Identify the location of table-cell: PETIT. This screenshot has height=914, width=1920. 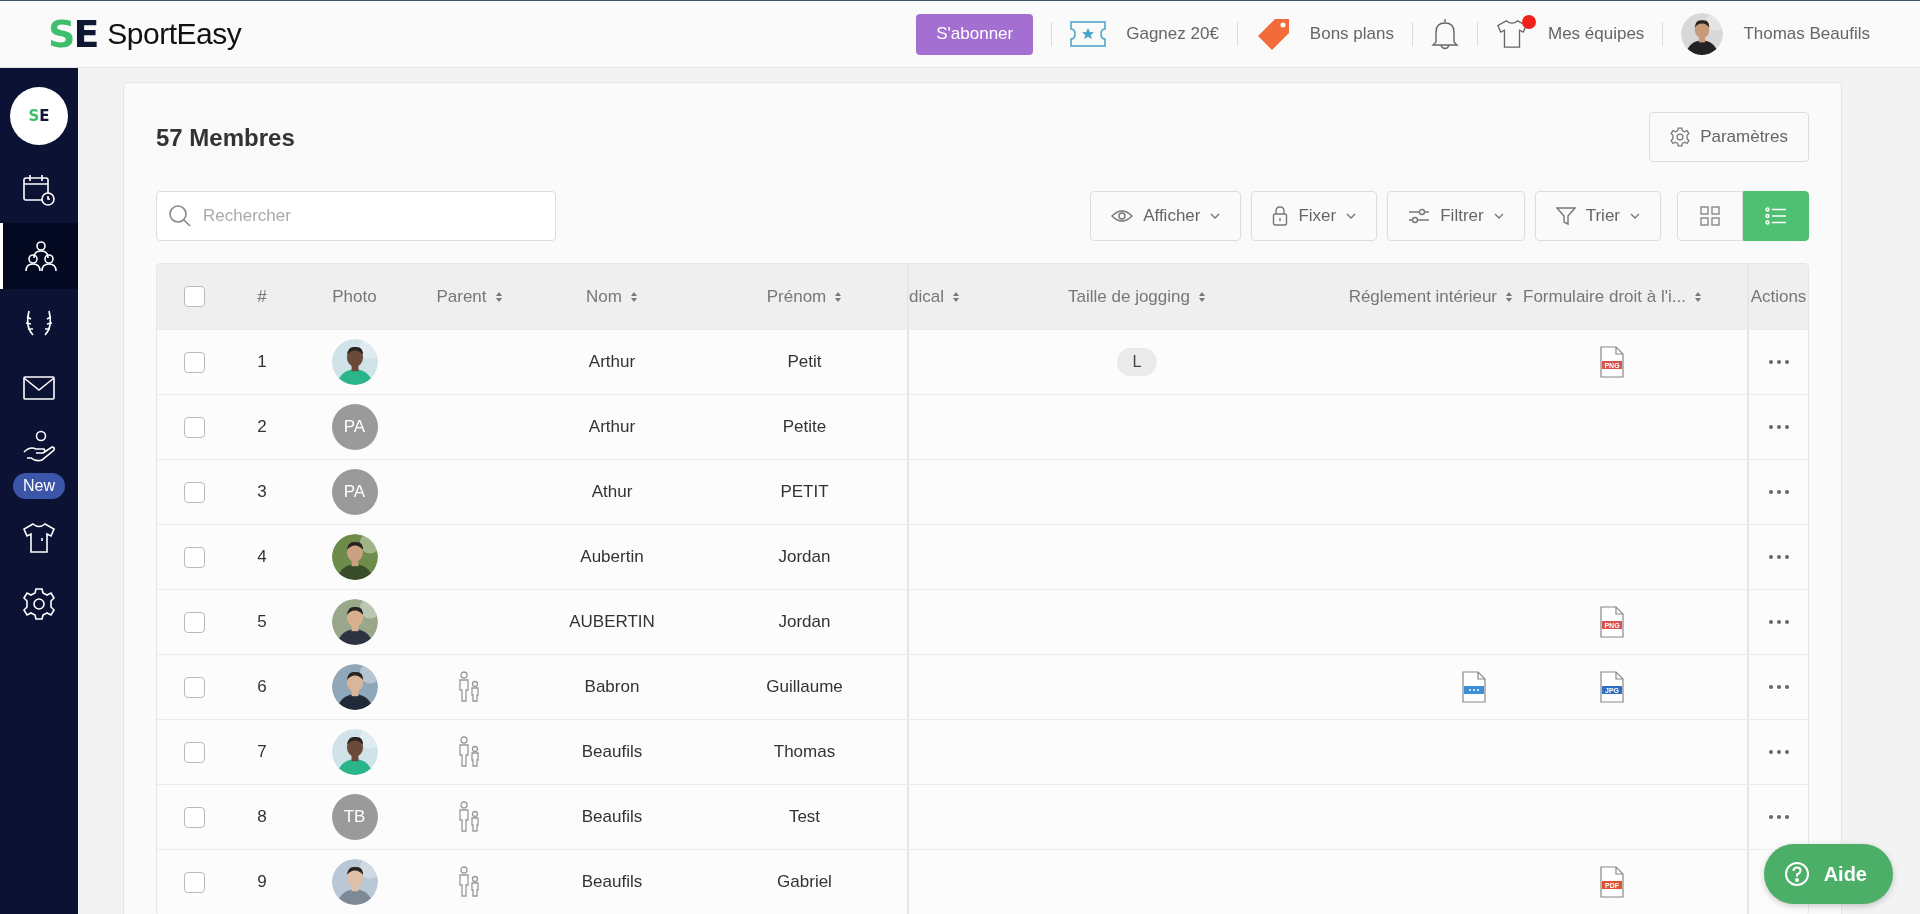
(804, 492).